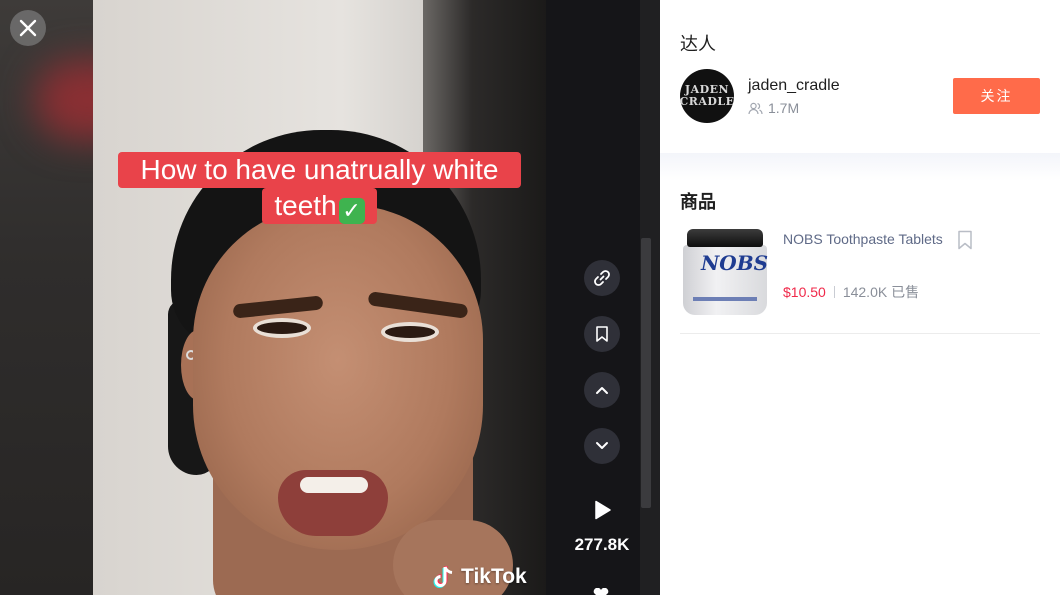 This screenshot has height=595, width=1060. I want to click on video-actions-rail, so click(593, 297).